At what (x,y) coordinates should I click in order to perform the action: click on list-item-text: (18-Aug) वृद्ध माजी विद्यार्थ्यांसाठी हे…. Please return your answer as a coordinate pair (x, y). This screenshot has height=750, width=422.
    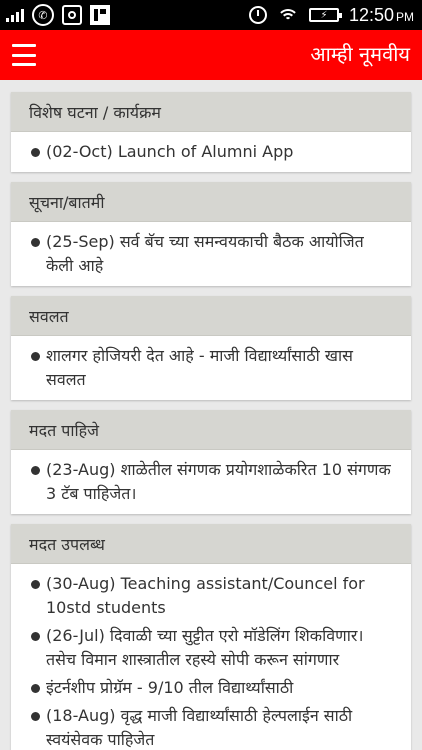
    Looking at the image, I should click on (199, 727).